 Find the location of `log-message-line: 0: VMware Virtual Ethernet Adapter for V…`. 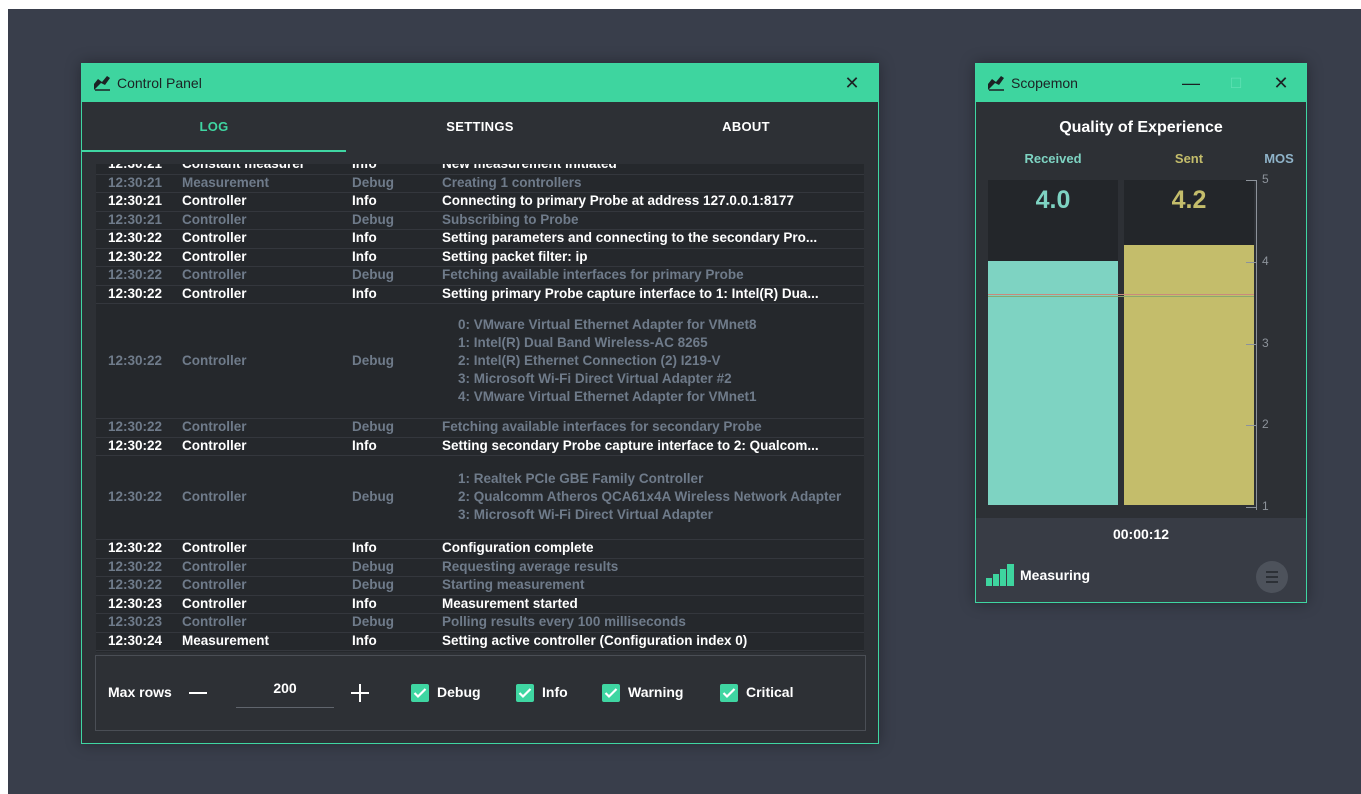

log-message-line: 0: VMware Virtual Ethernet Adapter for V… is located at coordinates (607, 324).